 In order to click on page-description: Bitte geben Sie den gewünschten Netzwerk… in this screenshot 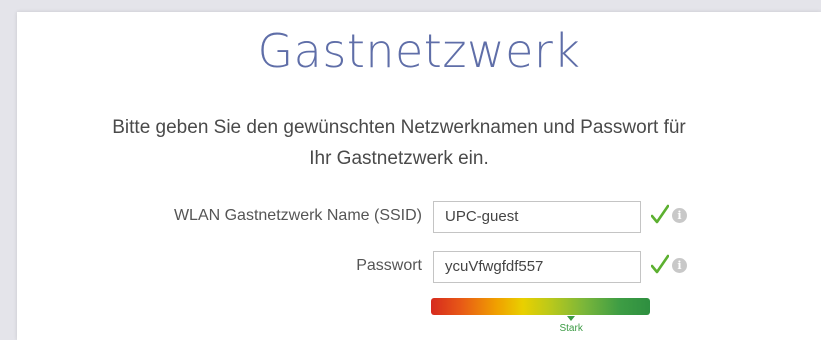, I will do `click(399, 143)`.